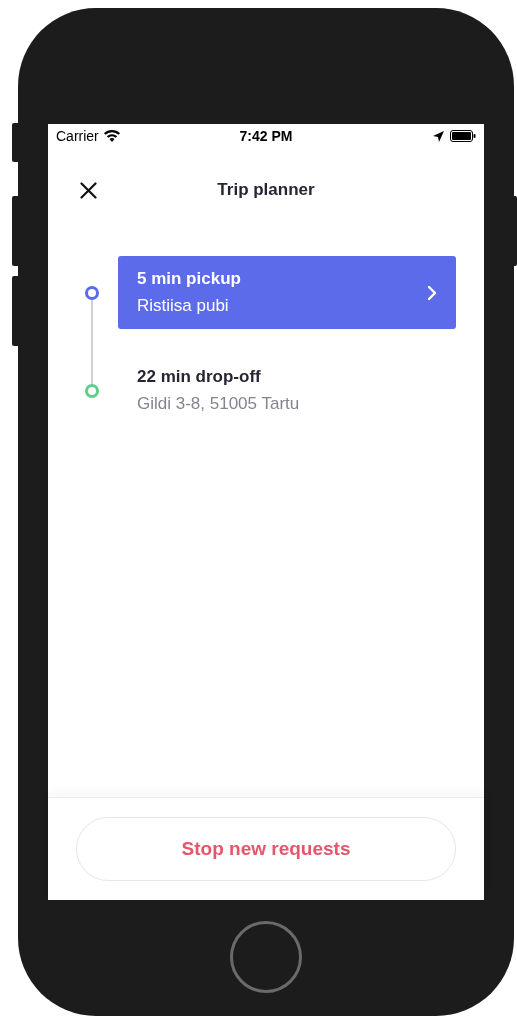 The height and width of the screenshot is (1016, 517). What do you see at coordinates (432, 292) in the screenshot?
I see `chevron-right-icon` at bounding box center [432, 292].